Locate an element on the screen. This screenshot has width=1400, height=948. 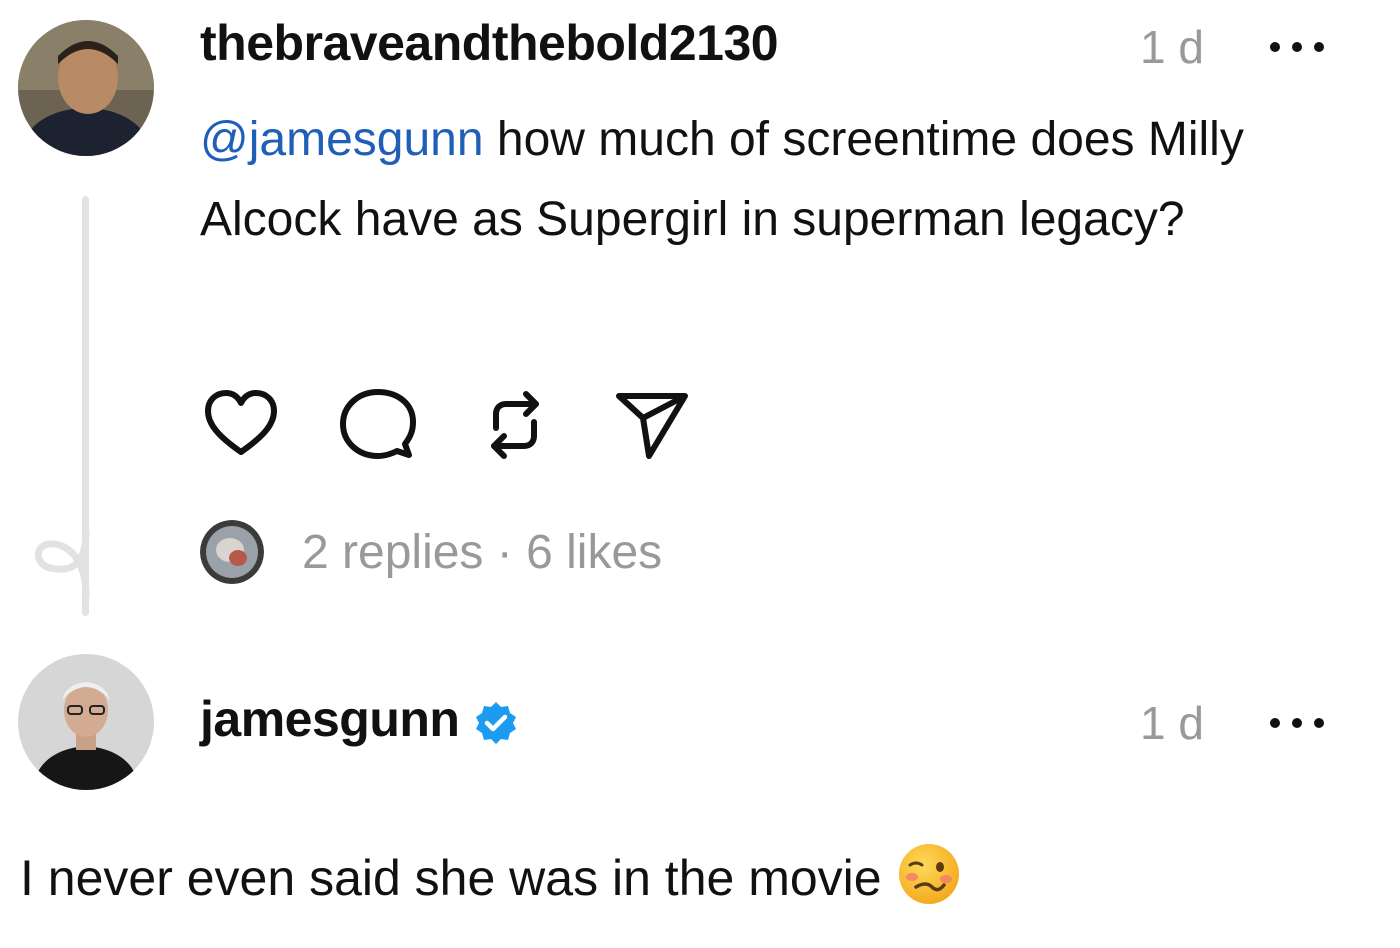
share-icon is located at coordinates (652, 425).